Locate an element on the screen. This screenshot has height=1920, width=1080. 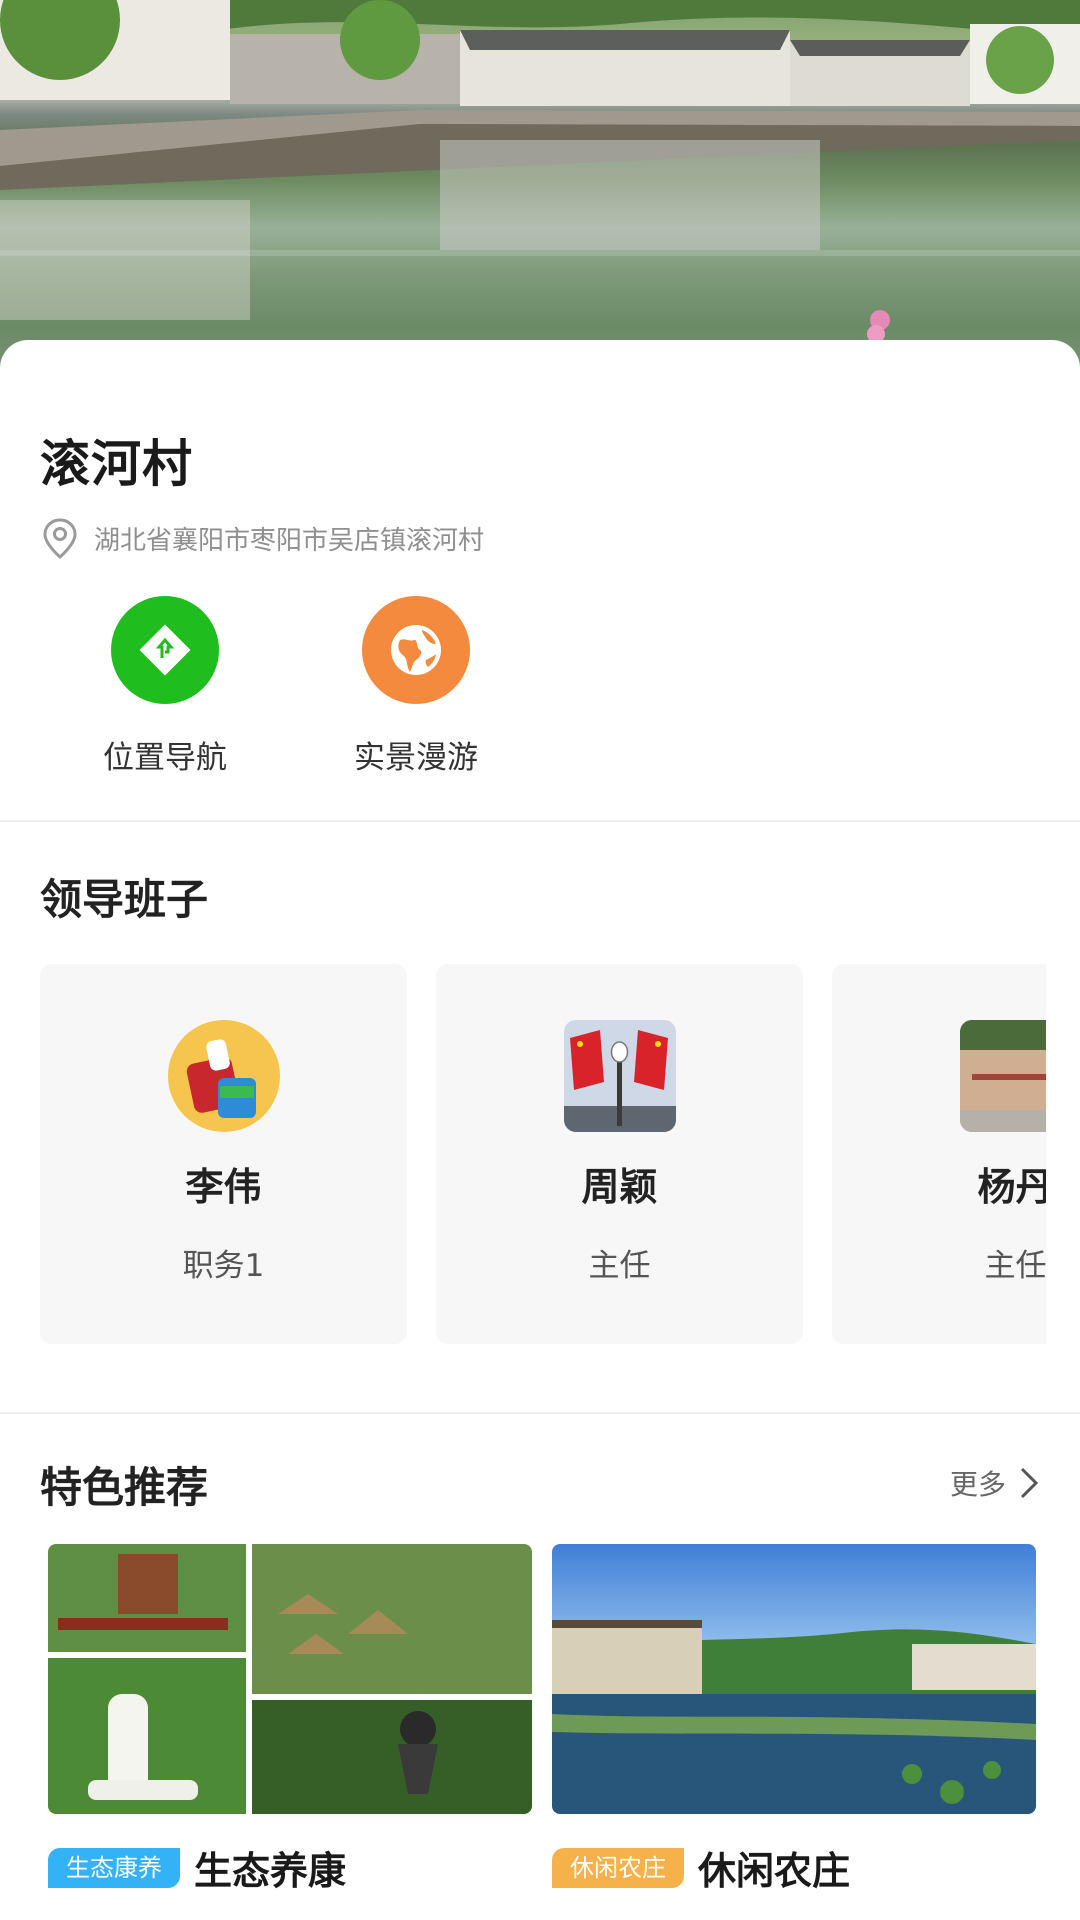
leader-name: 周颖 is located at coordinates (619, 1187).